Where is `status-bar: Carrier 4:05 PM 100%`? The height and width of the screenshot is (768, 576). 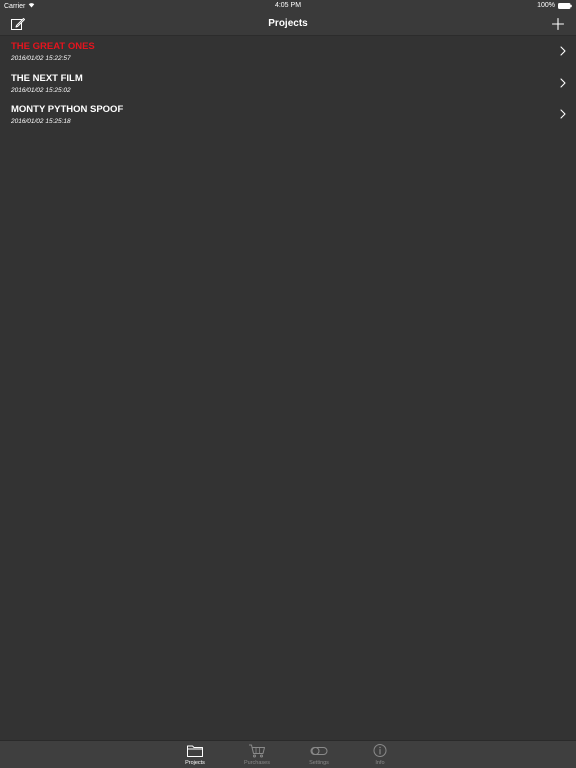
status-bar: Carrier 4:05 PM 100% is located at coordinates (288, 6).